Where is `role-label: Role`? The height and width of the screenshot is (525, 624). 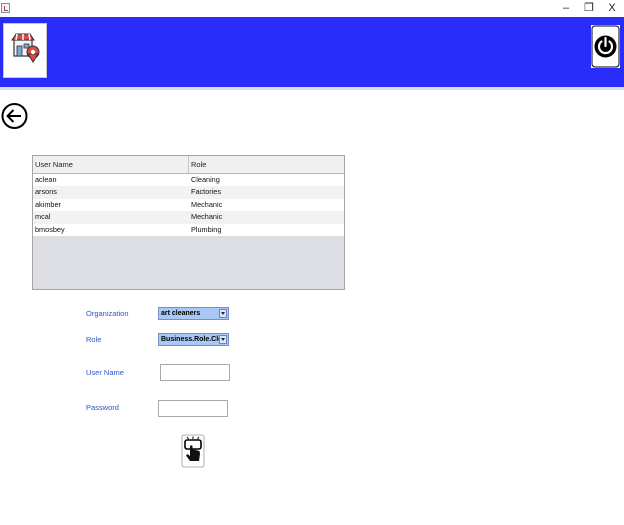
role-label: Role is located at coordinates (94, 339).